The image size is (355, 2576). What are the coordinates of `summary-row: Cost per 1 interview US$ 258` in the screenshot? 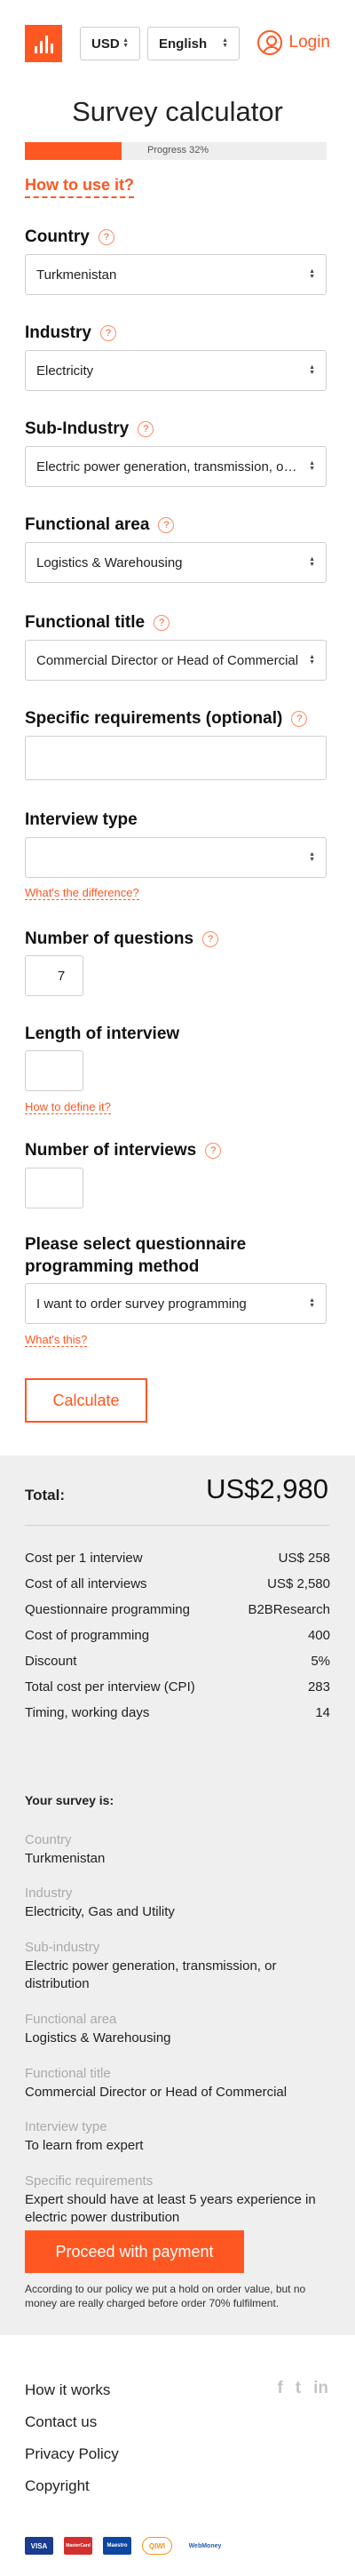 It's located at (177, 1558).